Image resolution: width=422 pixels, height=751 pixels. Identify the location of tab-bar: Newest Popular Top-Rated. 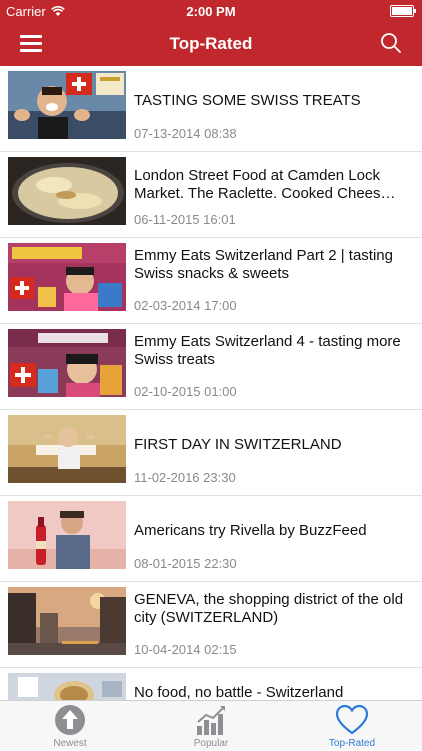
(211, 725).